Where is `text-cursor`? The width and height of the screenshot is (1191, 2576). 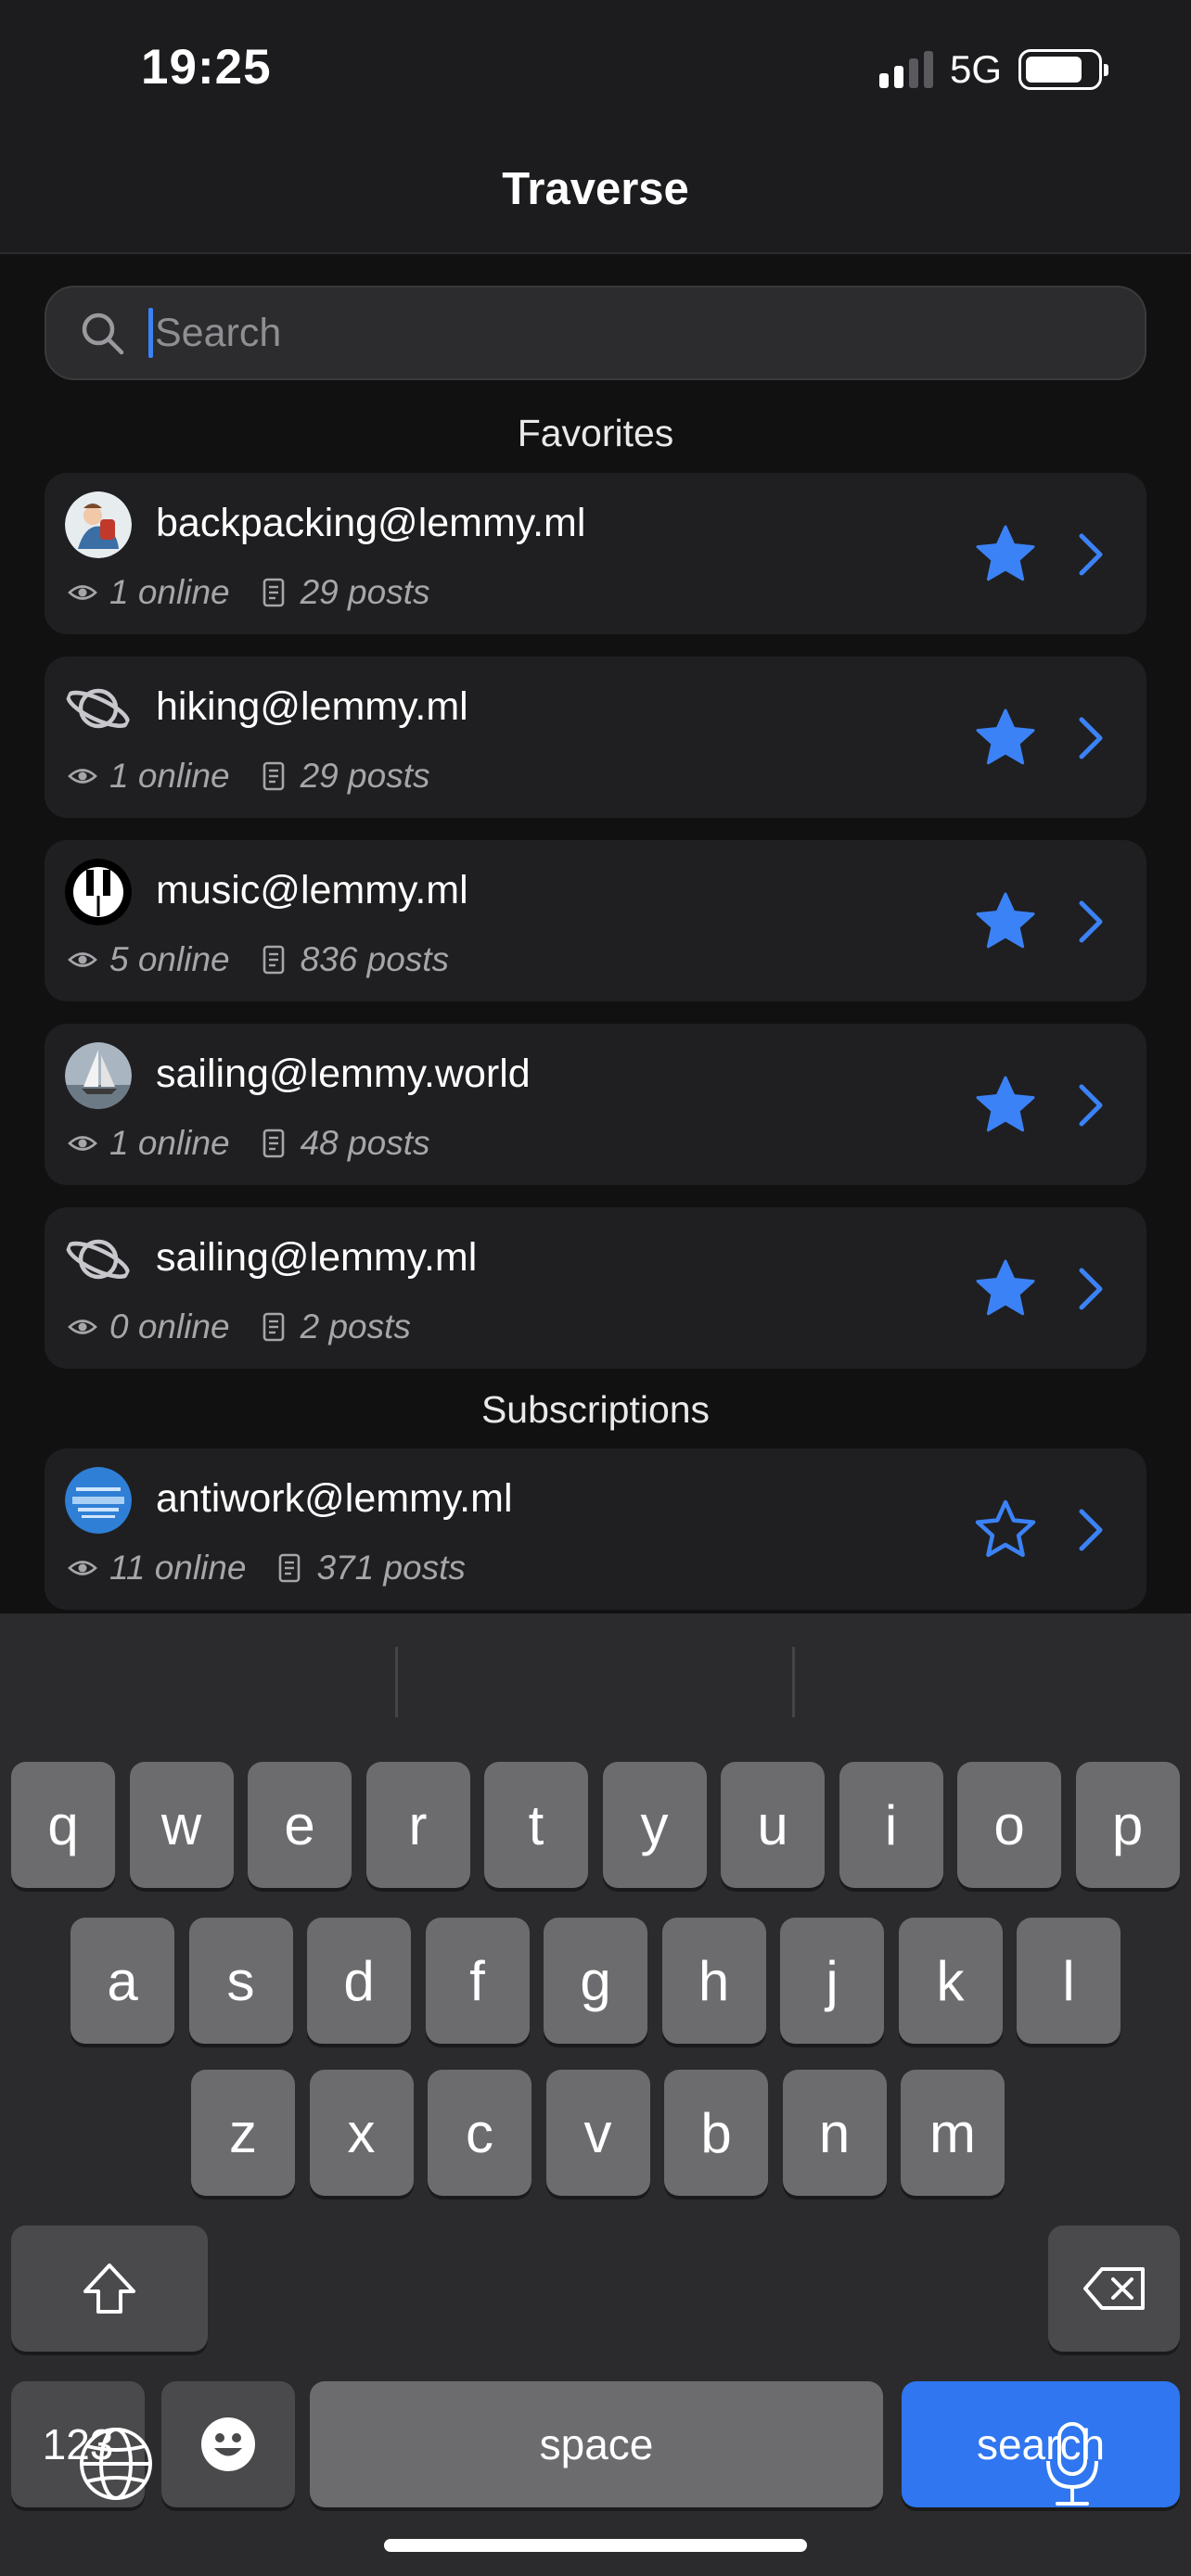
text-cursor is located at coordinates (151, 333).